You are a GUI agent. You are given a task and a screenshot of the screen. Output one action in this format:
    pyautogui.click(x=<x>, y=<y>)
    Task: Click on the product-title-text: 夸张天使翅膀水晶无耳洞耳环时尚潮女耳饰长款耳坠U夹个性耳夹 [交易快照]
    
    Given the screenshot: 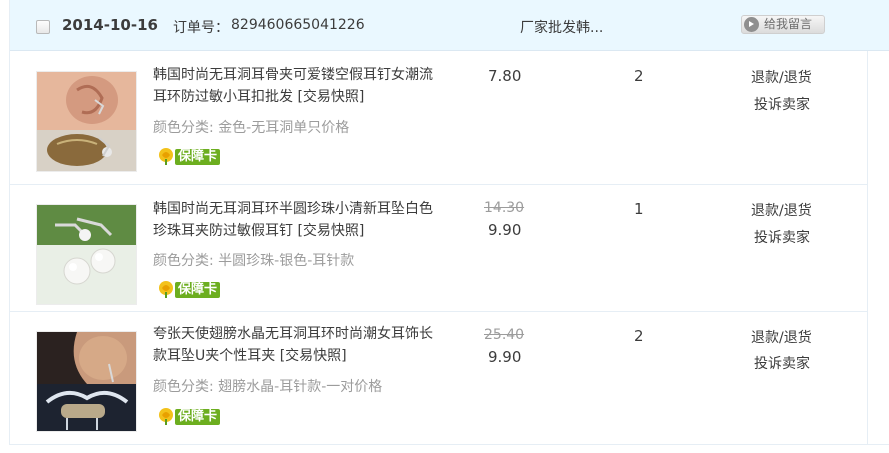 What is the action you would take?
    pyautogui.click(x=293, y=345)
    